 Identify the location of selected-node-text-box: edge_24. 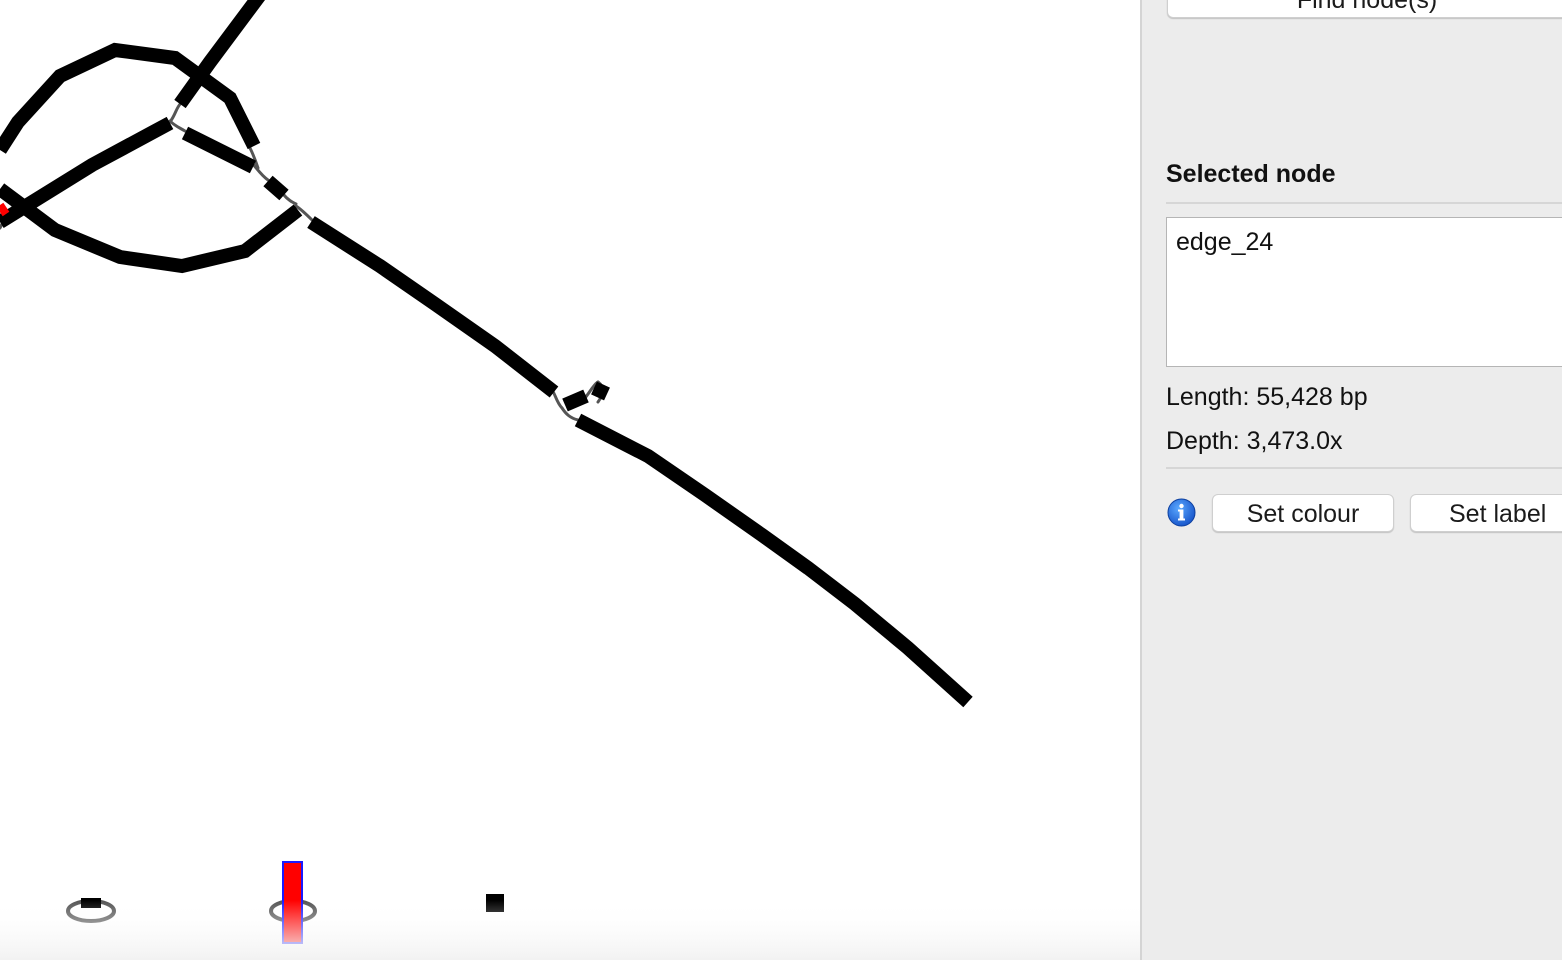
(1364, 292).